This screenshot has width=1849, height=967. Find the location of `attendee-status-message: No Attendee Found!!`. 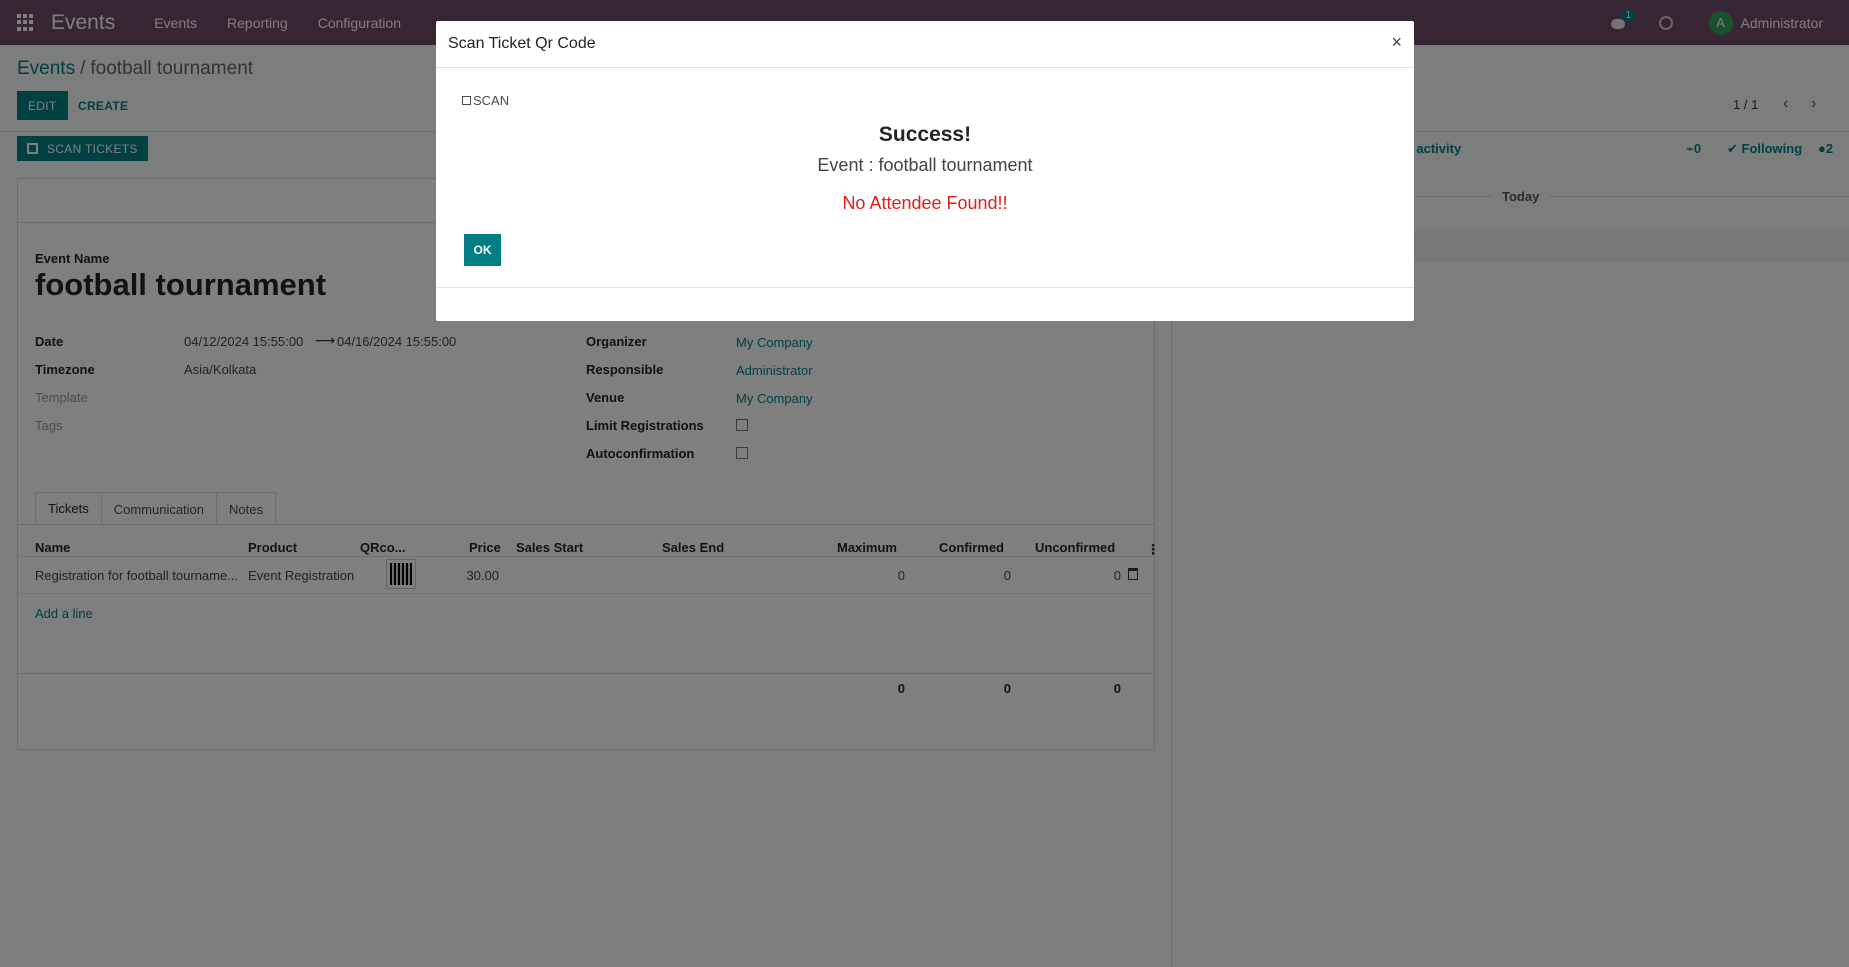

attendee-status-message: No Attendee Found!! is located at coordinates (925, 203).